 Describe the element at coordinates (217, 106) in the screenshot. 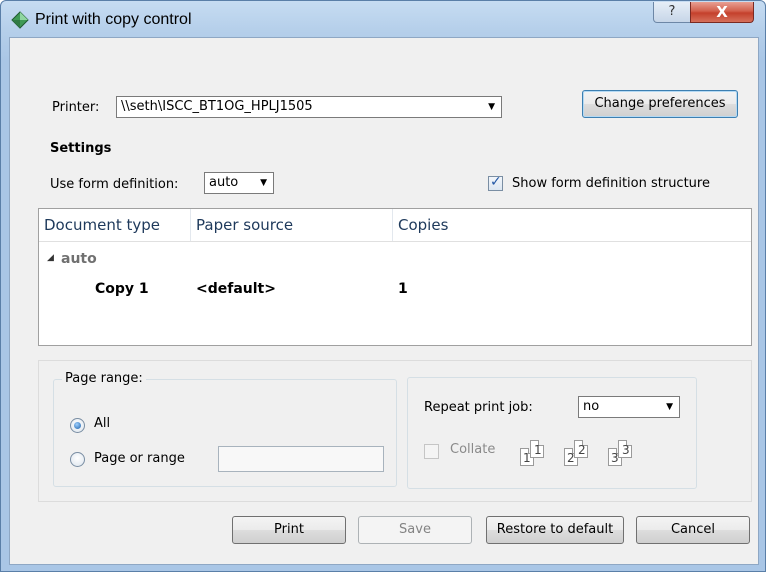

I see `printer-value: \\seth\ISCC_BT1OG_HPLJ1505` at that location.